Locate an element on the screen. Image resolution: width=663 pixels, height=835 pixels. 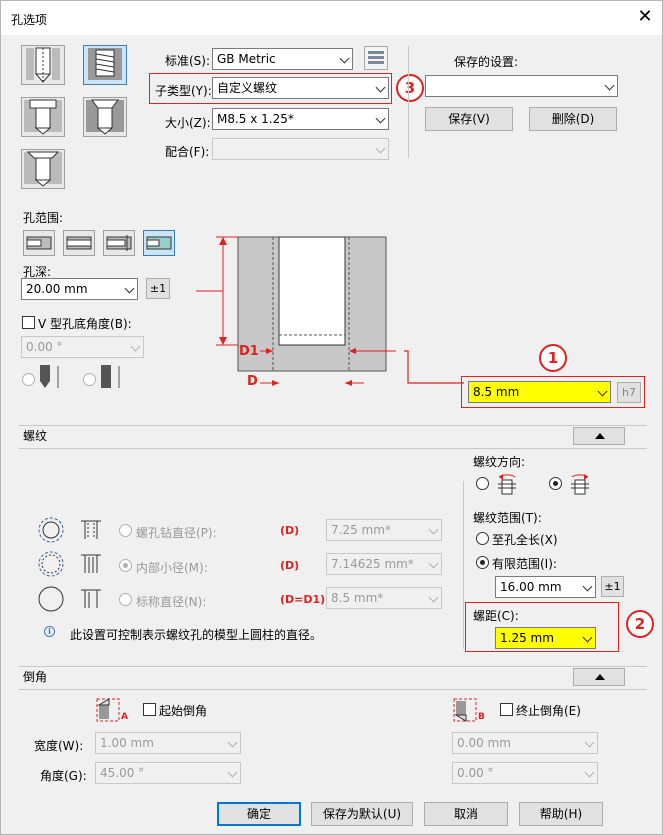
callout-2: 2 is located at coordinates (640, 624).